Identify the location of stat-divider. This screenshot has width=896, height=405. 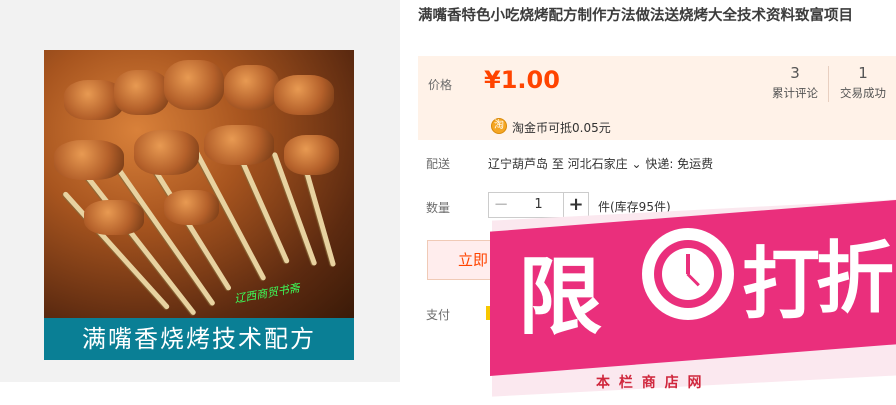
(828, 84).